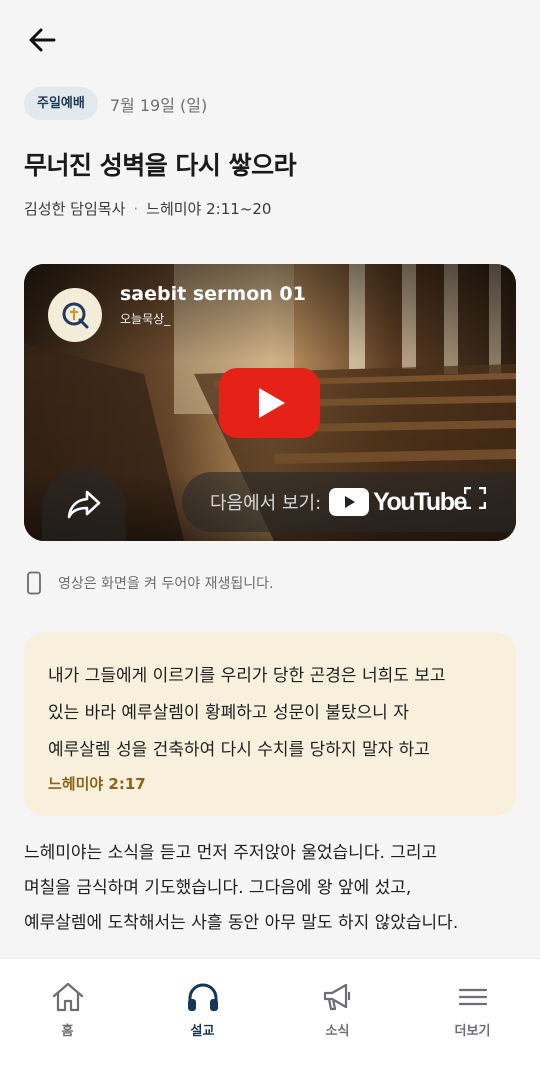 The width and height of the screenshot is (540, 1065). I want to click on back-button, so click(42, 40).